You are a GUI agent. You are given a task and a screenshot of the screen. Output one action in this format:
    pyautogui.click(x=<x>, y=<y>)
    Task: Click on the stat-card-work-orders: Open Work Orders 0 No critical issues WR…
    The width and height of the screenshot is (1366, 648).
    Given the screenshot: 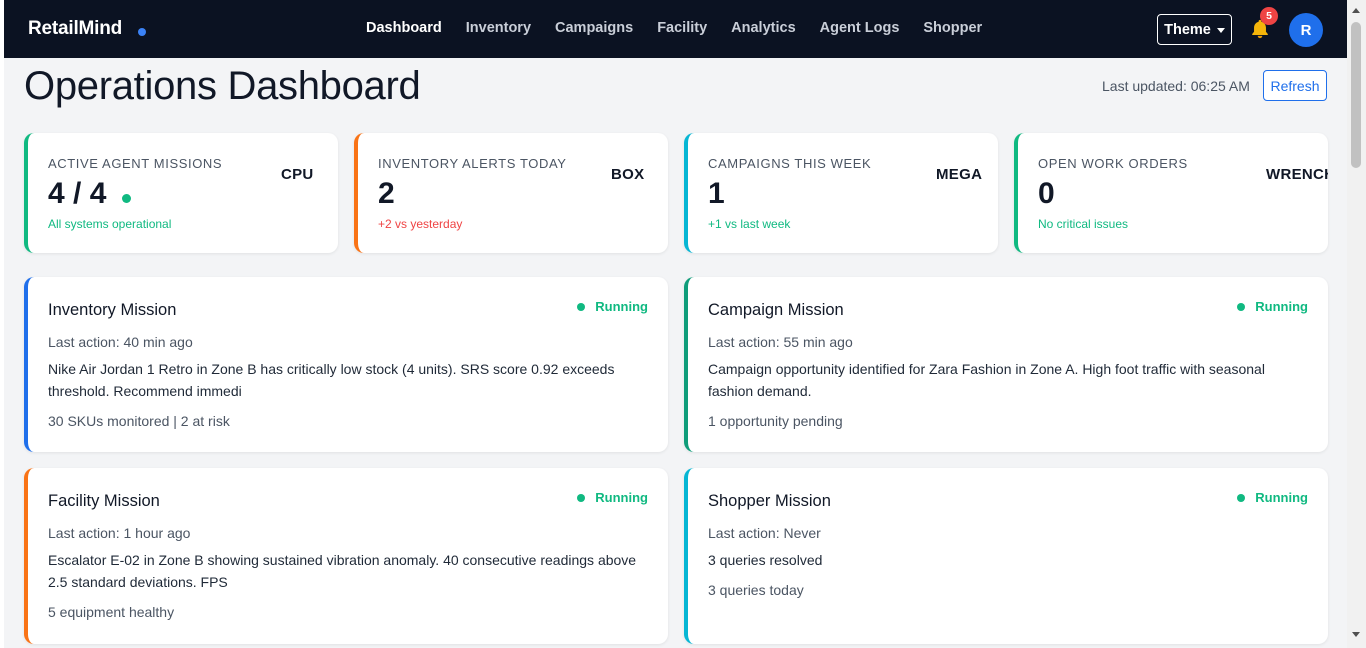 What is the action you would take?
    pyautogui.click(x=1171, y=193)
    